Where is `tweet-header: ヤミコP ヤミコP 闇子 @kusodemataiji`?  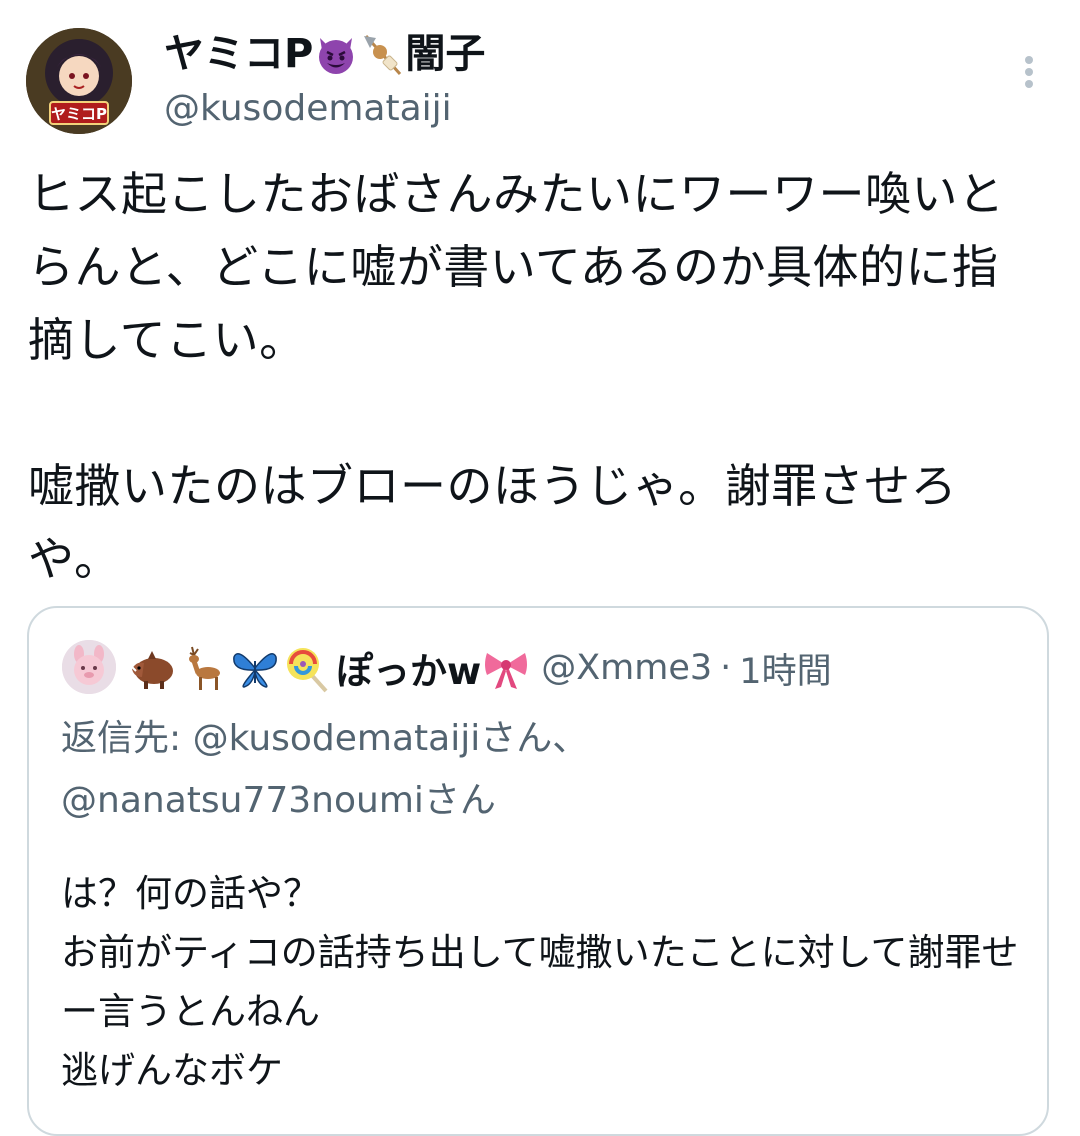 tweet-header: ヤミコP ヤミコP 闇子 @kusodemataiji is located at coordinates (540, 75).